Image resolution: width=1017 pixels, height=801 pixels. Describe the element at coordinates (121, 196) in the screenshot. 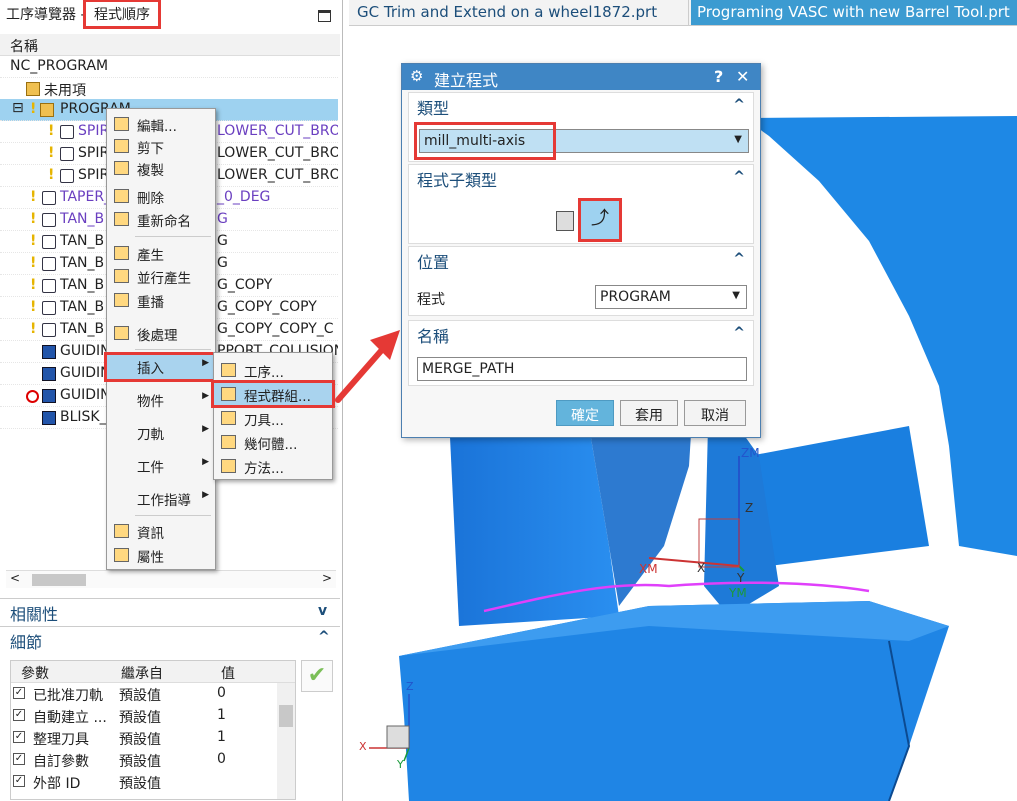

I see `delete-icon` at that location.